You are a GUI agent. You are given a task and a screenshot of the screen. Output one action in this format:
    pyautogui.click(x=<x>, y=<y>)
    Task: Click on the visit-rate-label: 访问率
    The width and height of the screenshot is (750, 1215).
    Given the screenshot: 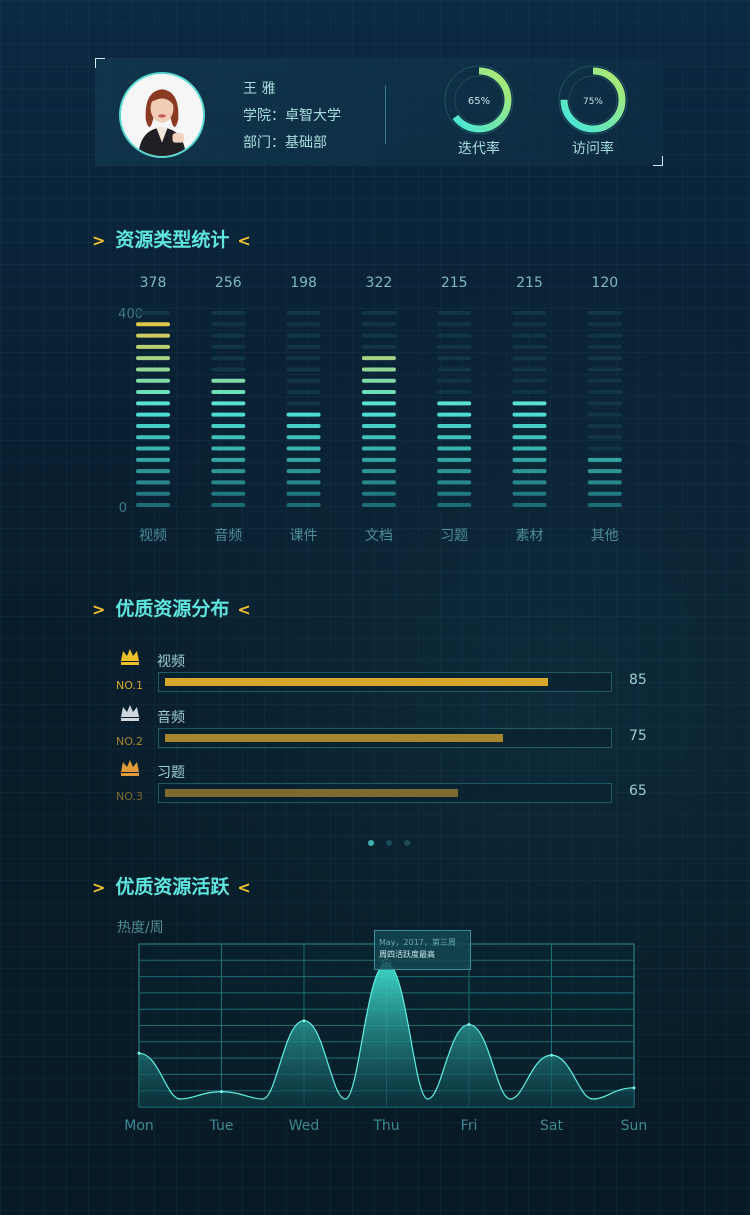 What is the action you would take?
    pyautogui.click(x=593, y=149)
    